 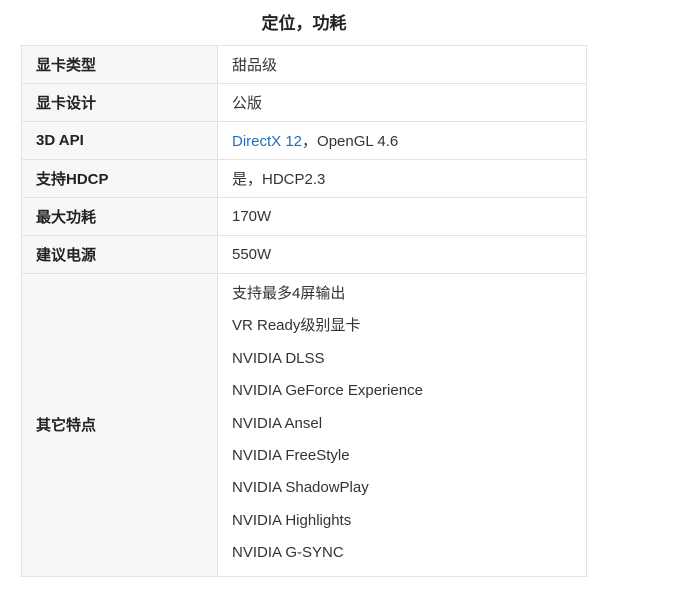 I want to click on spec-value: 550W, so click(x=402, y=254).